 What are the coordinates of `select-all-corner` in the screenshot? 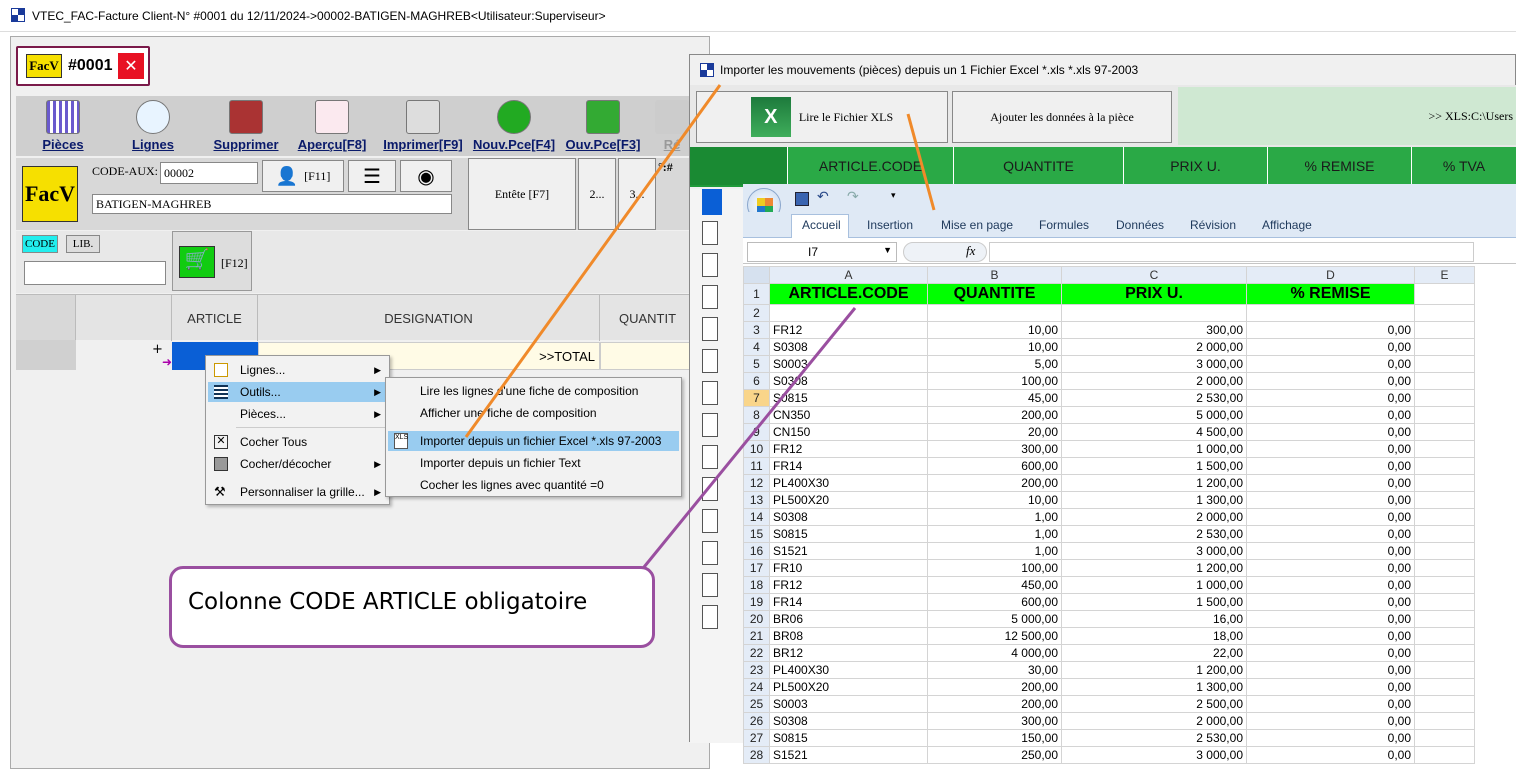 It's located at (756, 275).